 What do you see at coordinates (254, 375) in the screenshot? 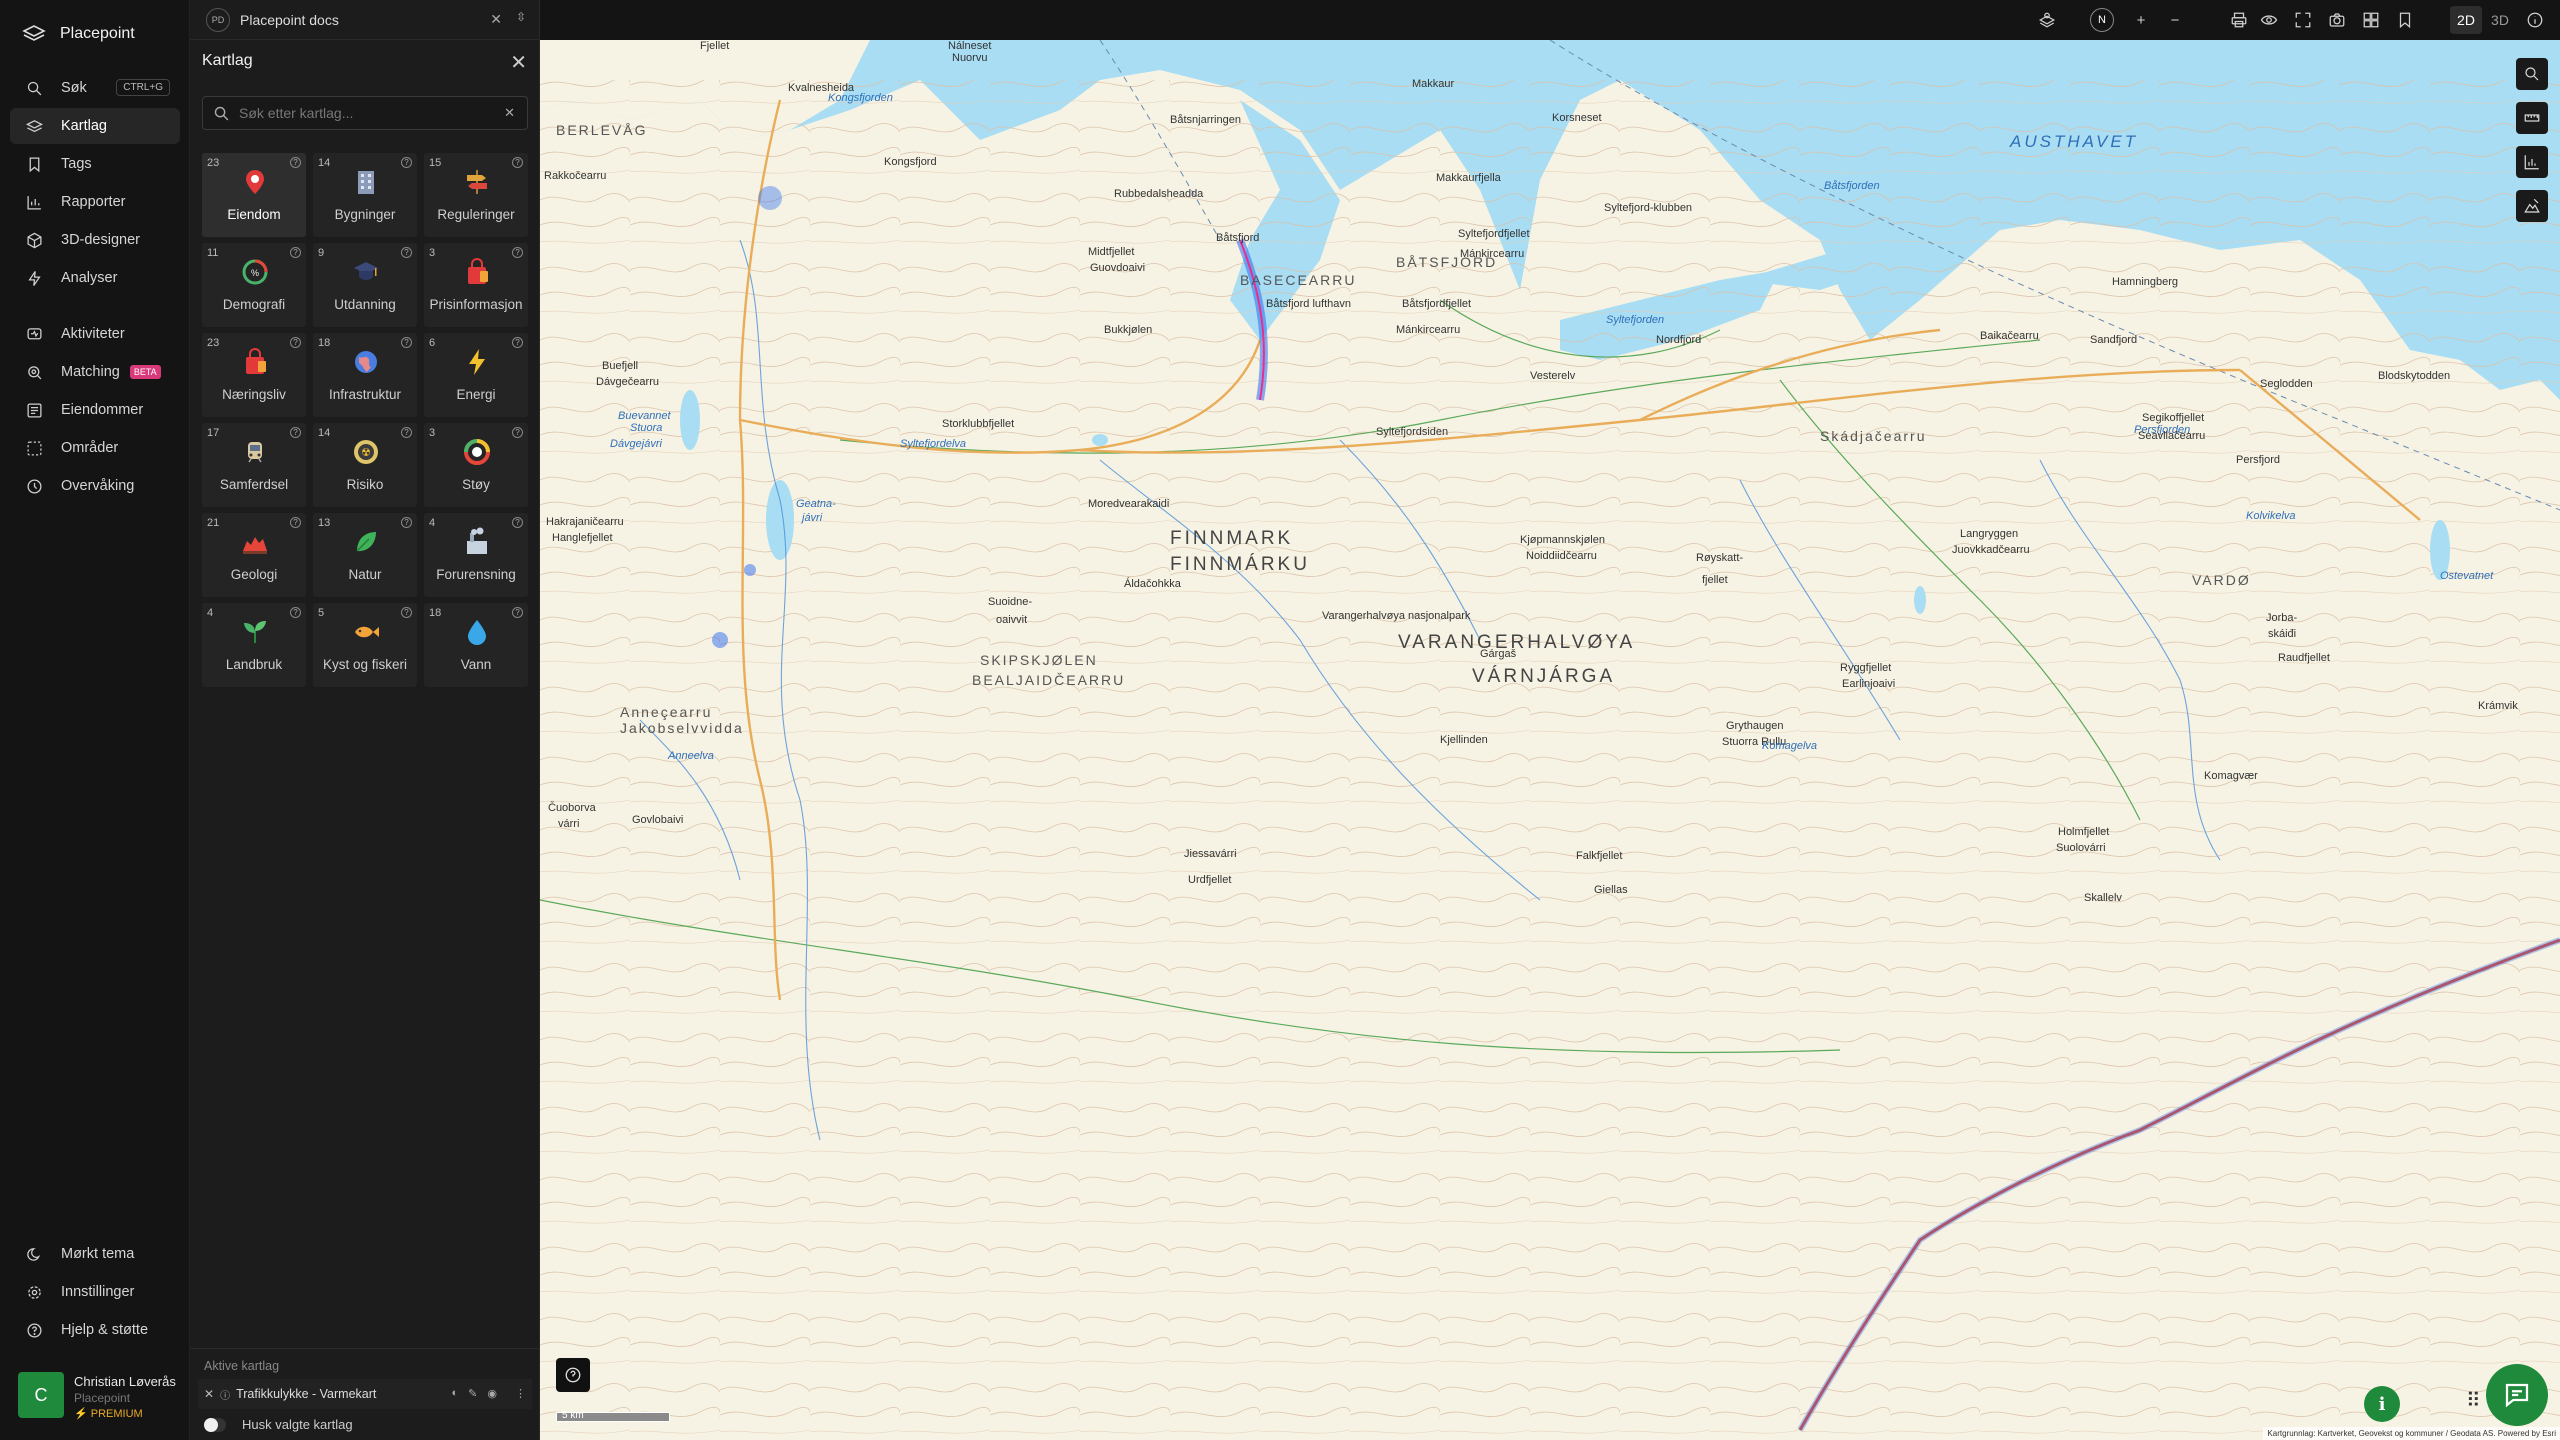
I see `layer-tile-næringsliv: 23? Næringsliv` at bounding box center [254, 375].